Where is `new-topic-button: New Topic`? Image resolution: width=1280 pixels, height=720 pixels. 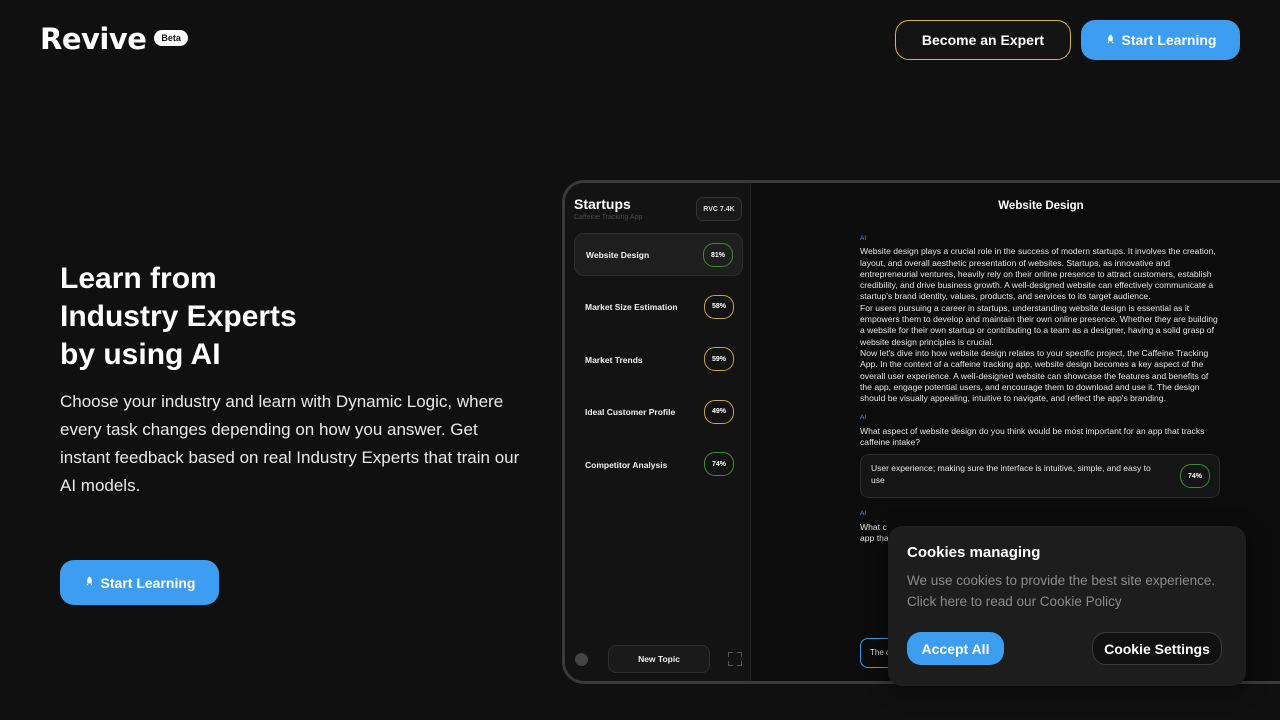 new-topic-button: New Topic is located at coordinates (659, 659).